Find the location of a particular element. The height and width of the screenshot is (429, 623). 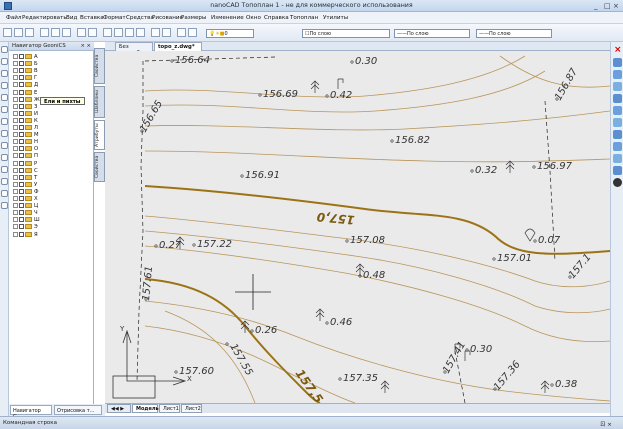

polyline-icon is located at coordinates (4, 61).